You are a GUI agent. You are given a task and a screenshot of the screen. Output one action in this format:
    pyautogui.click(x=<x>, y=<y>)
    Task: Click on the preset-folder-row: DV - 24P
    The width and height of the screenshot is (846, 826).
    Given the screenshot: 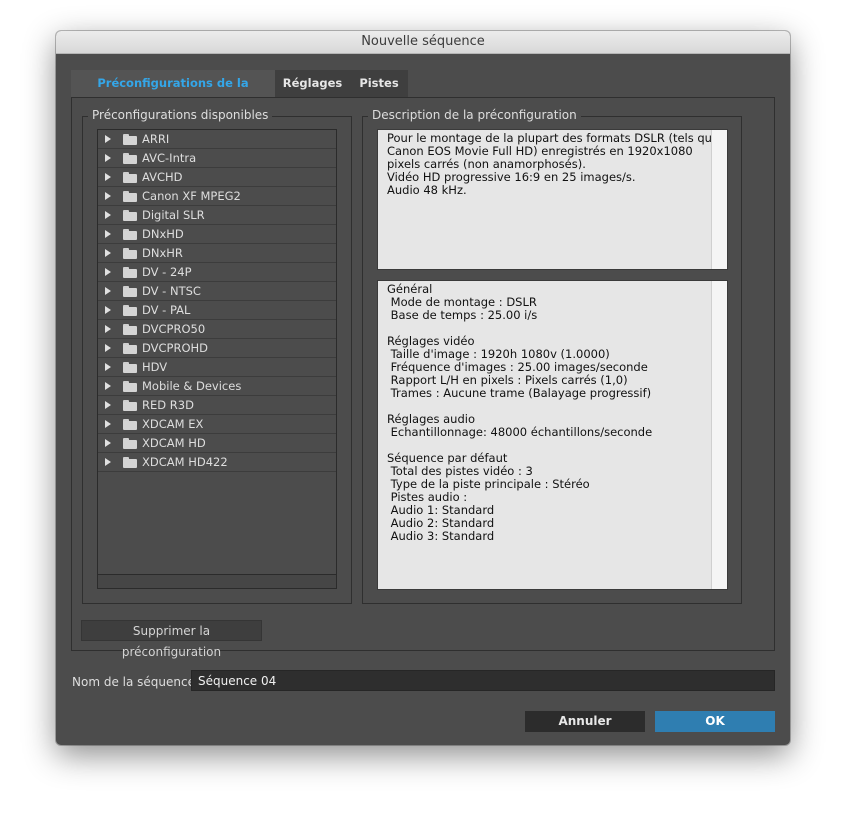 What is the action you would take?
    pyautogui.click(x=217, y=272)
    